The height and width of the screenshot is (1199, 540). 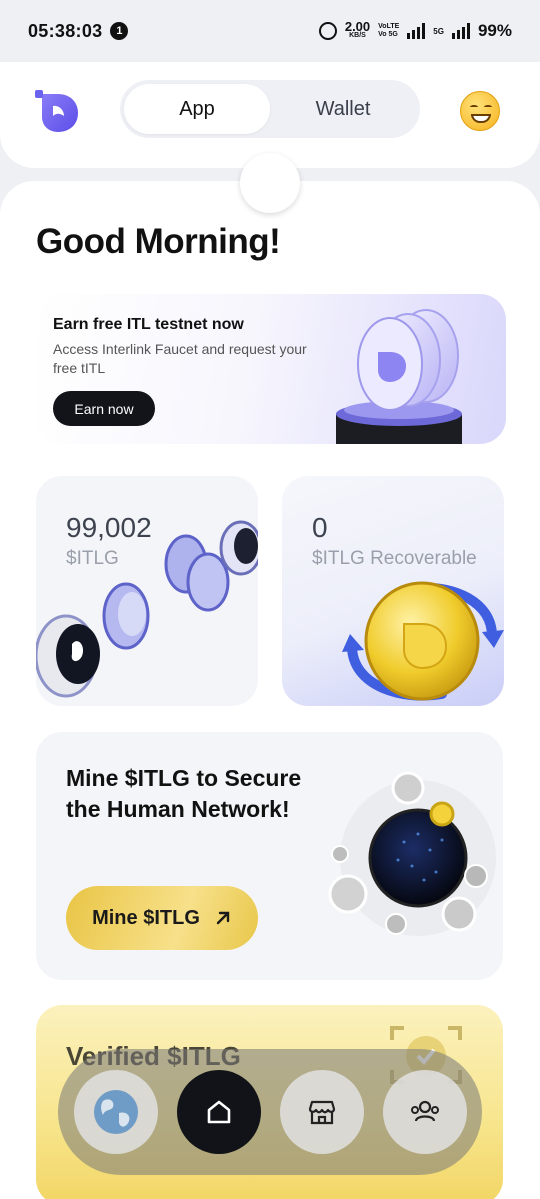 What do you see at coordinates (223, 918) in the screenshot?
I see `arrow-up-right-icon` at bounding box center [223, 918].